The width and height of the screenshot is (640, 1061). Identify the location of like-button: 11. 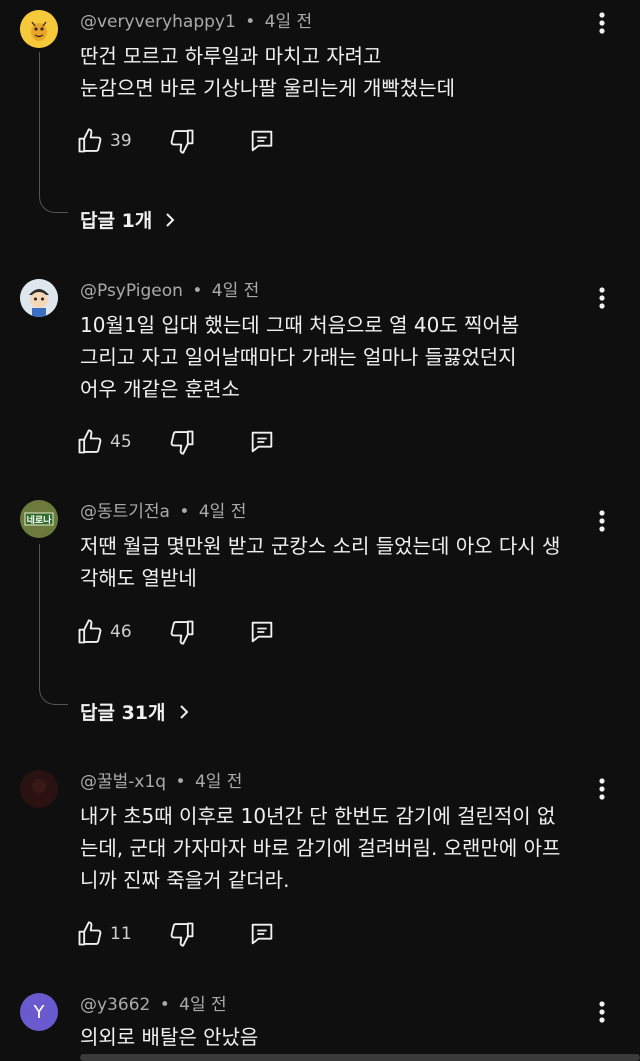
(104, 934).